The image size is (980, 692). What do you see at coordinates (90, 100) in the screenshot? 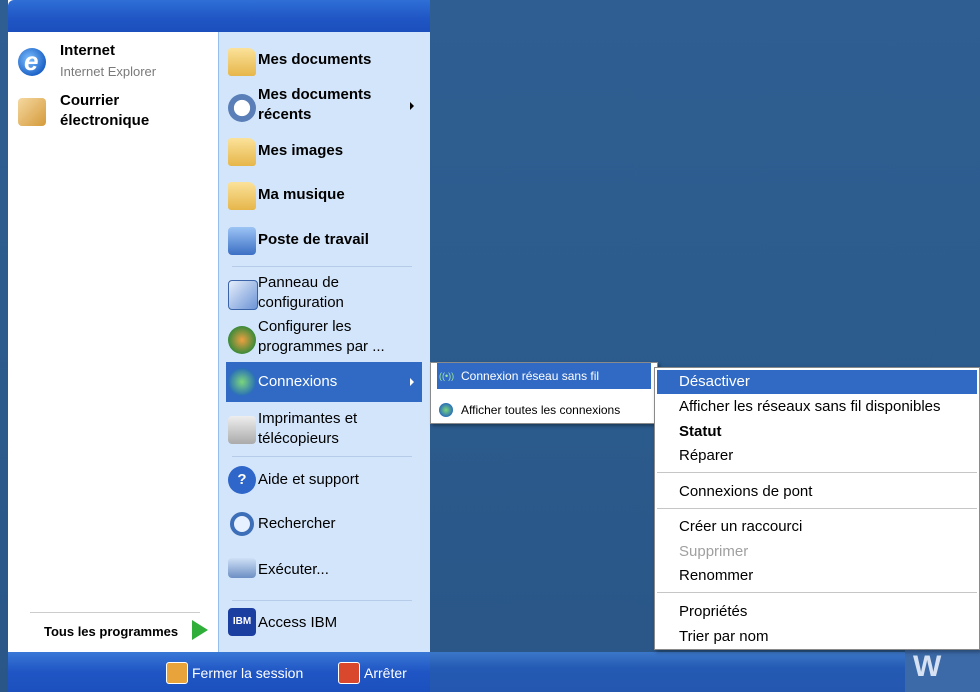
I see `pinned-title: Courrier` at bounding box center [90, 100].